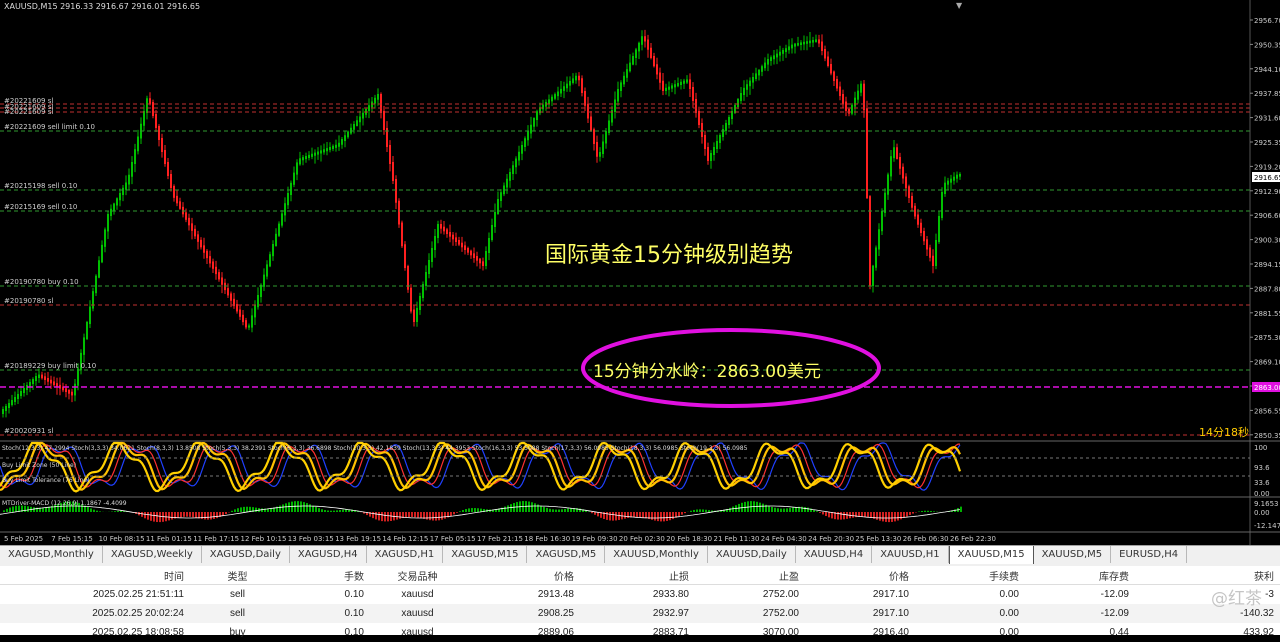  I want to click on column-header: 交易品种, so click(420, 575).